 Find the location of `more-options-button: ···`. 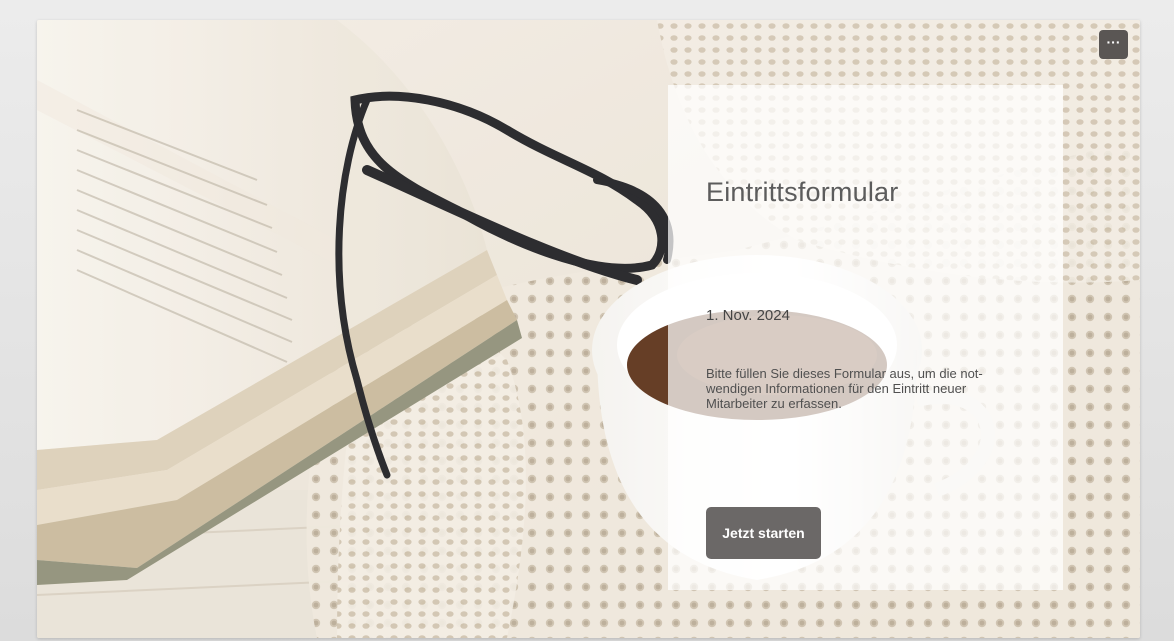

more-options-button: ··· is located at coordinates (1113, 44).